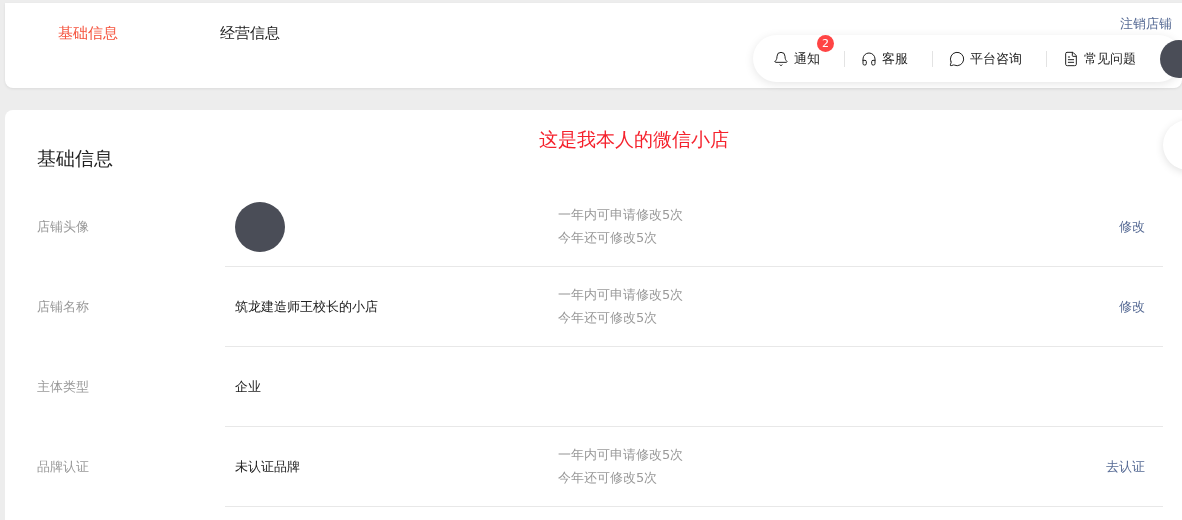  Describe the element at coordinates (869, 58) in the screenshot. I see `headset-icon` at that location.